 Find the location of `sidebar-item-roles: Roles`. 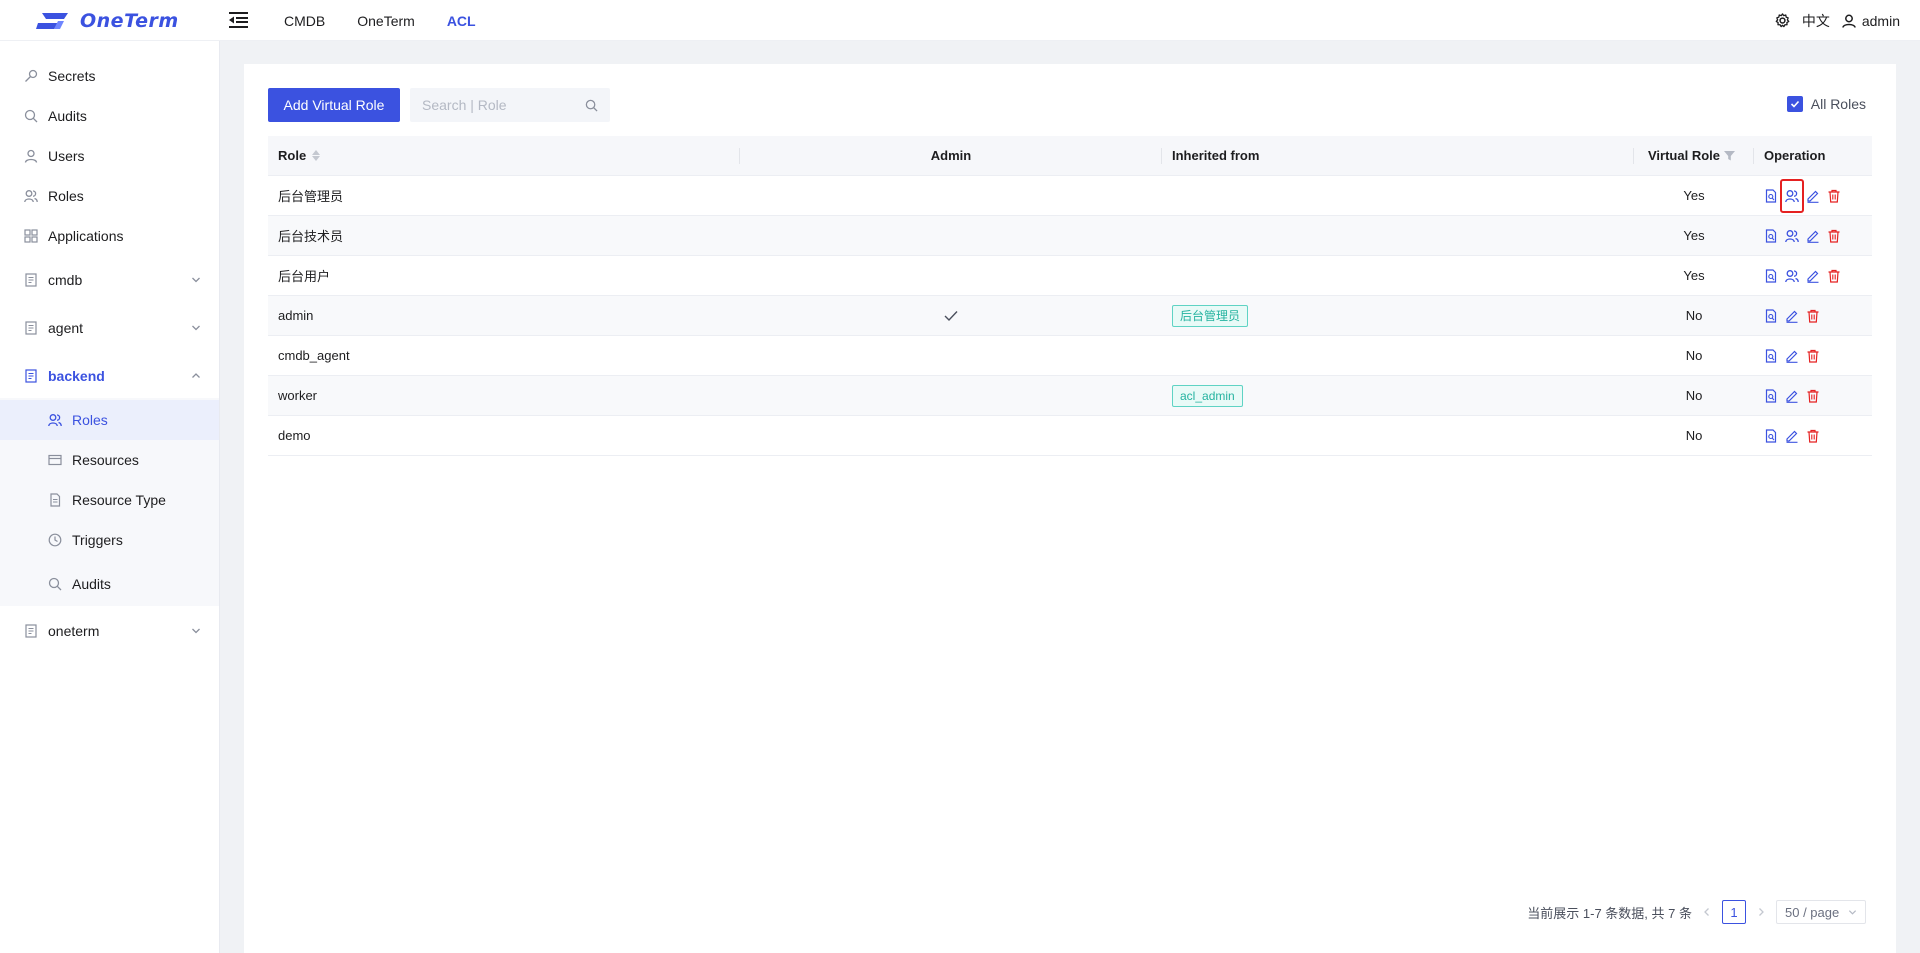

sidebar-item-roles: Roles is located at coordinates (109, 196).